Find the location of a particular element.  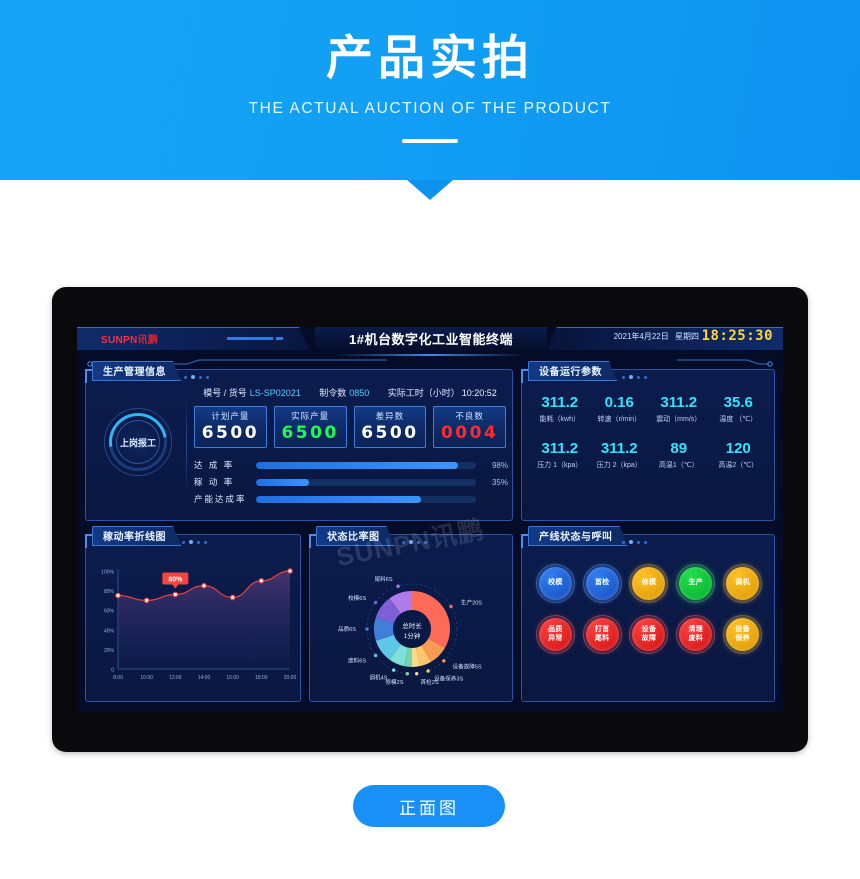

progress-fill-achievement is located at coordinates (357, 465).